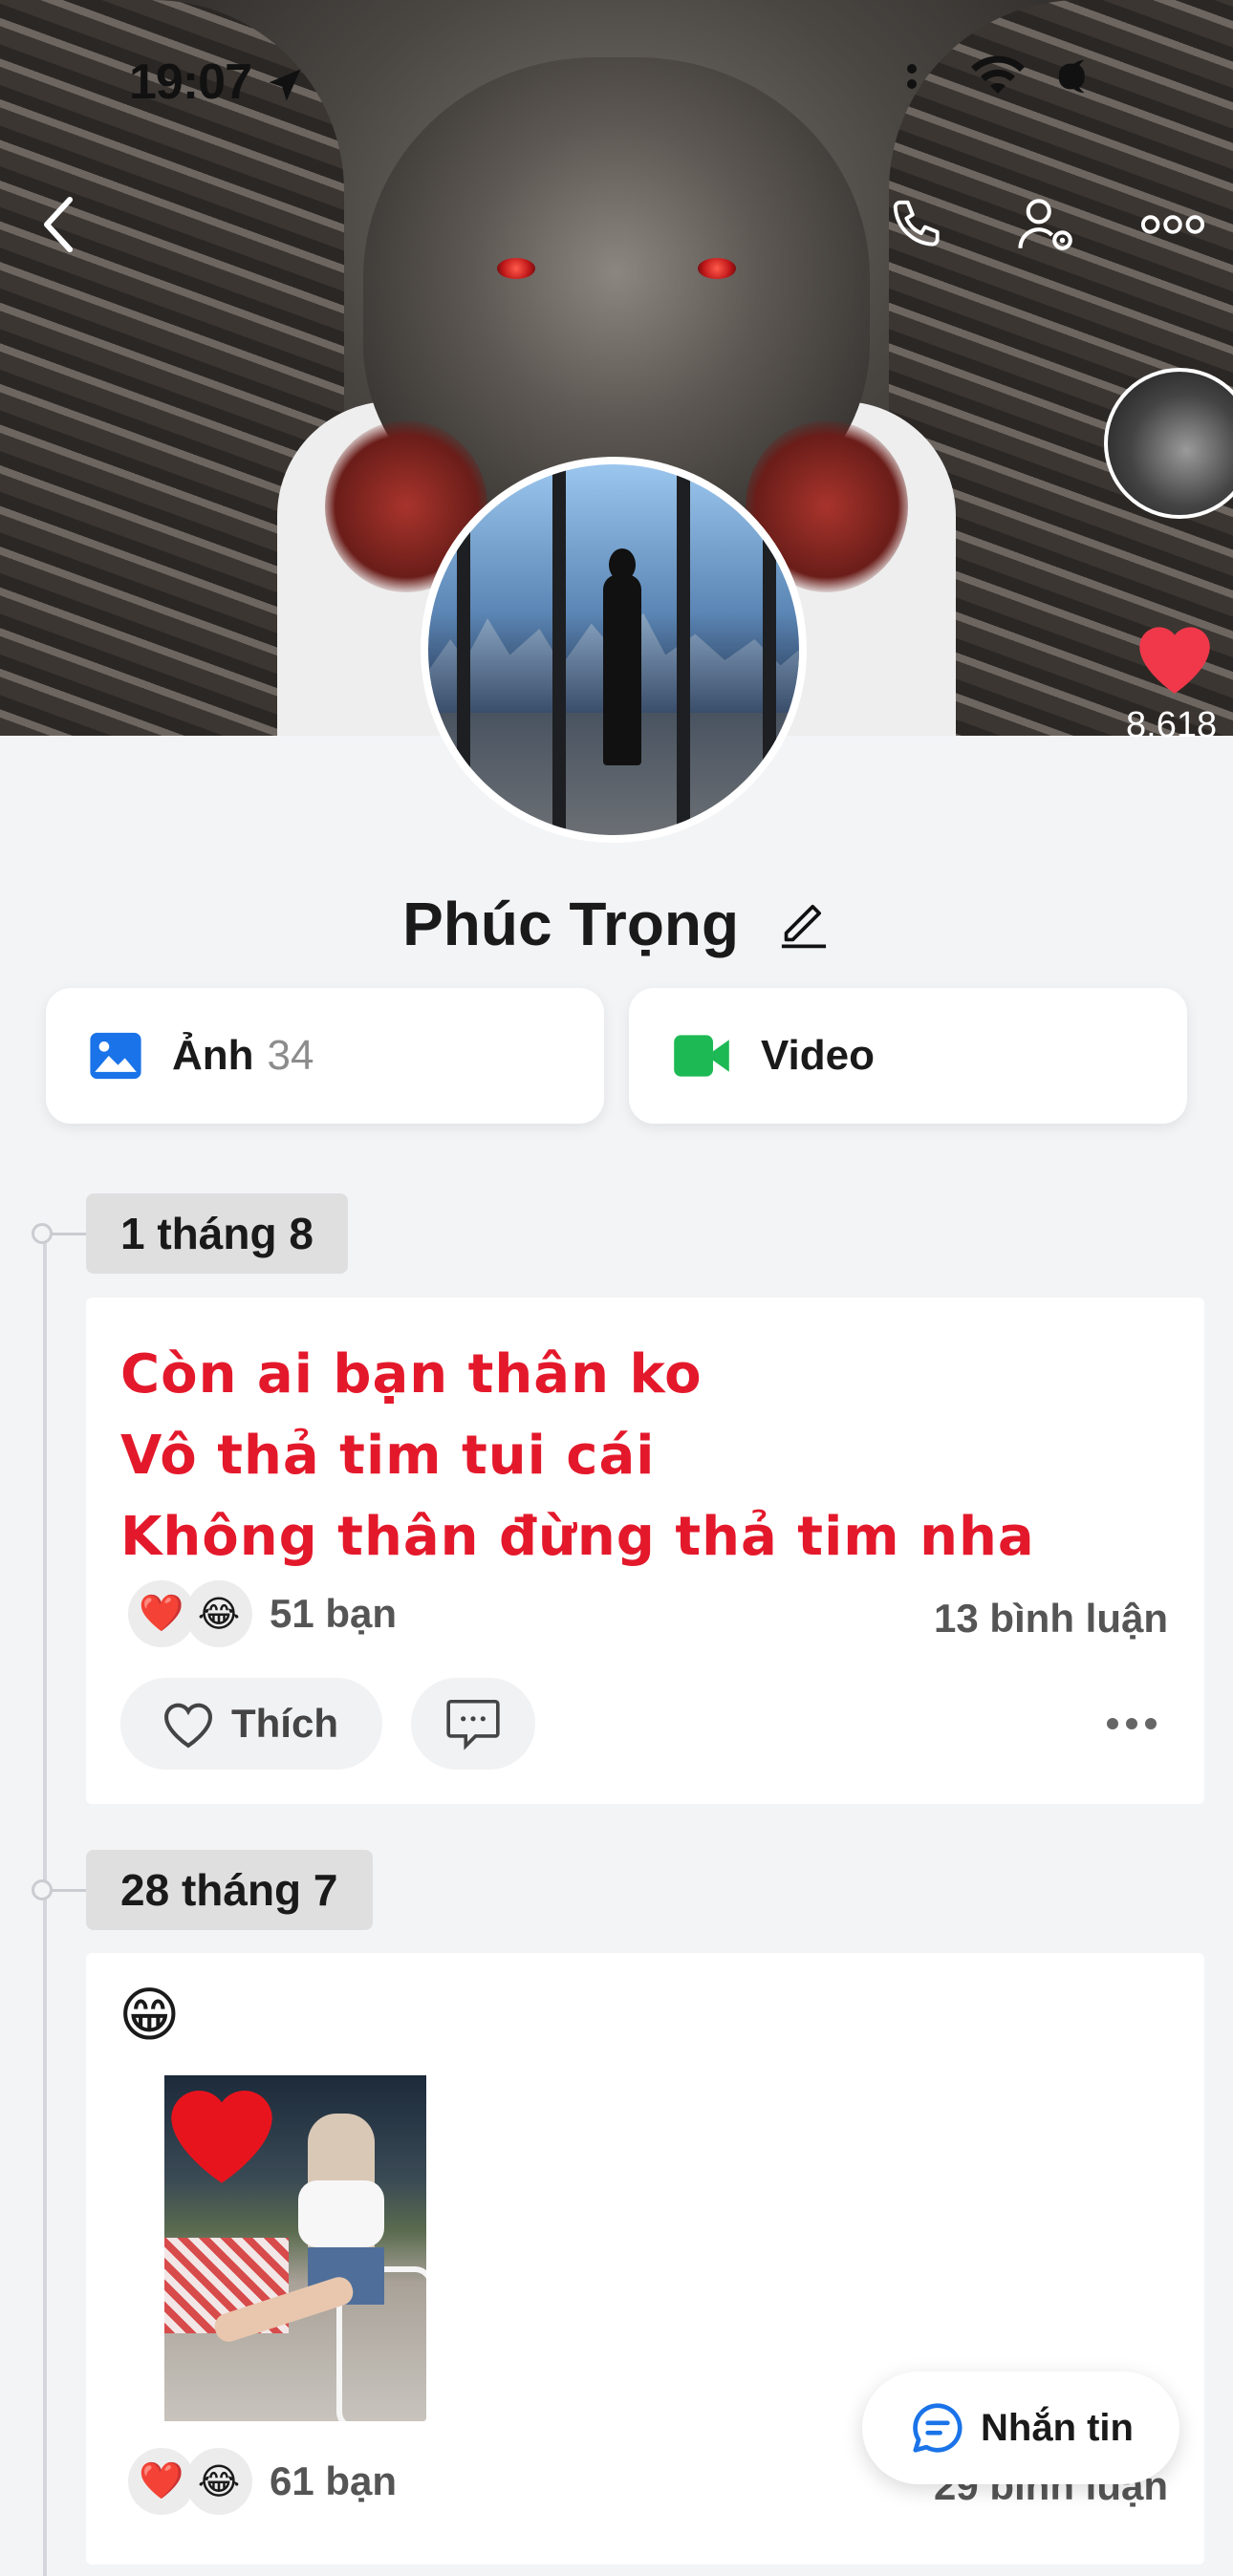  What do you see at coordinates (912, 76) in the screenshot?
I see `signal-icon` at bounding box center [912, 76].